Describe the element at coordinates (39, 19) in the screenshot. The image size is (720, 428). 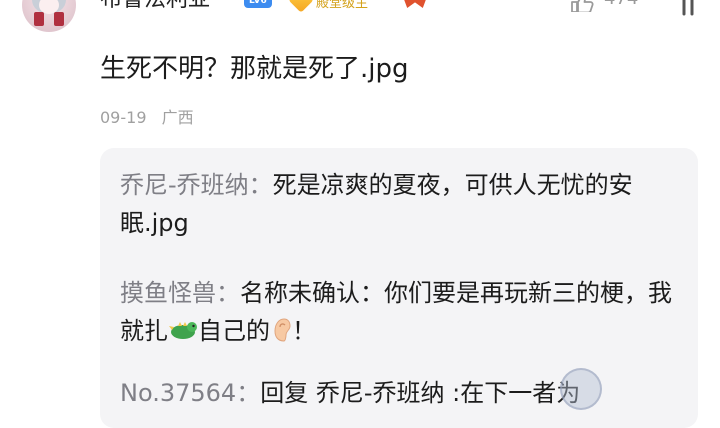
I see `avatar-accessory-left` at that location.